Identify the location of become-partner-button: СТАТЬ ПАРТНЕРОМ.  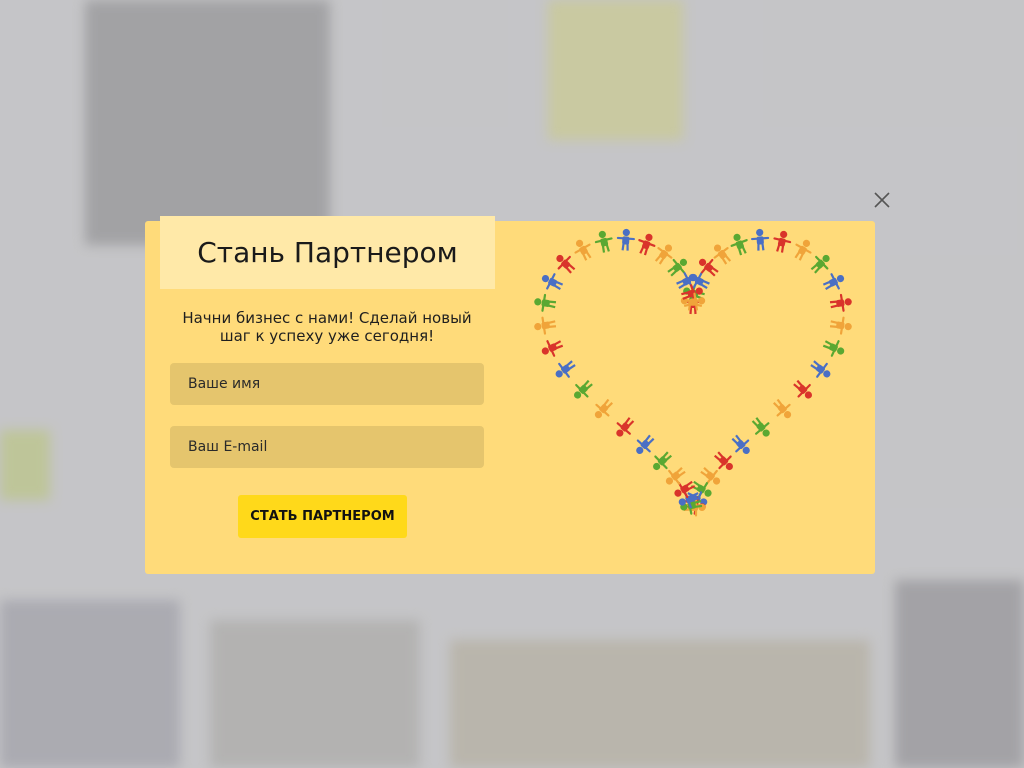
(322, 516).